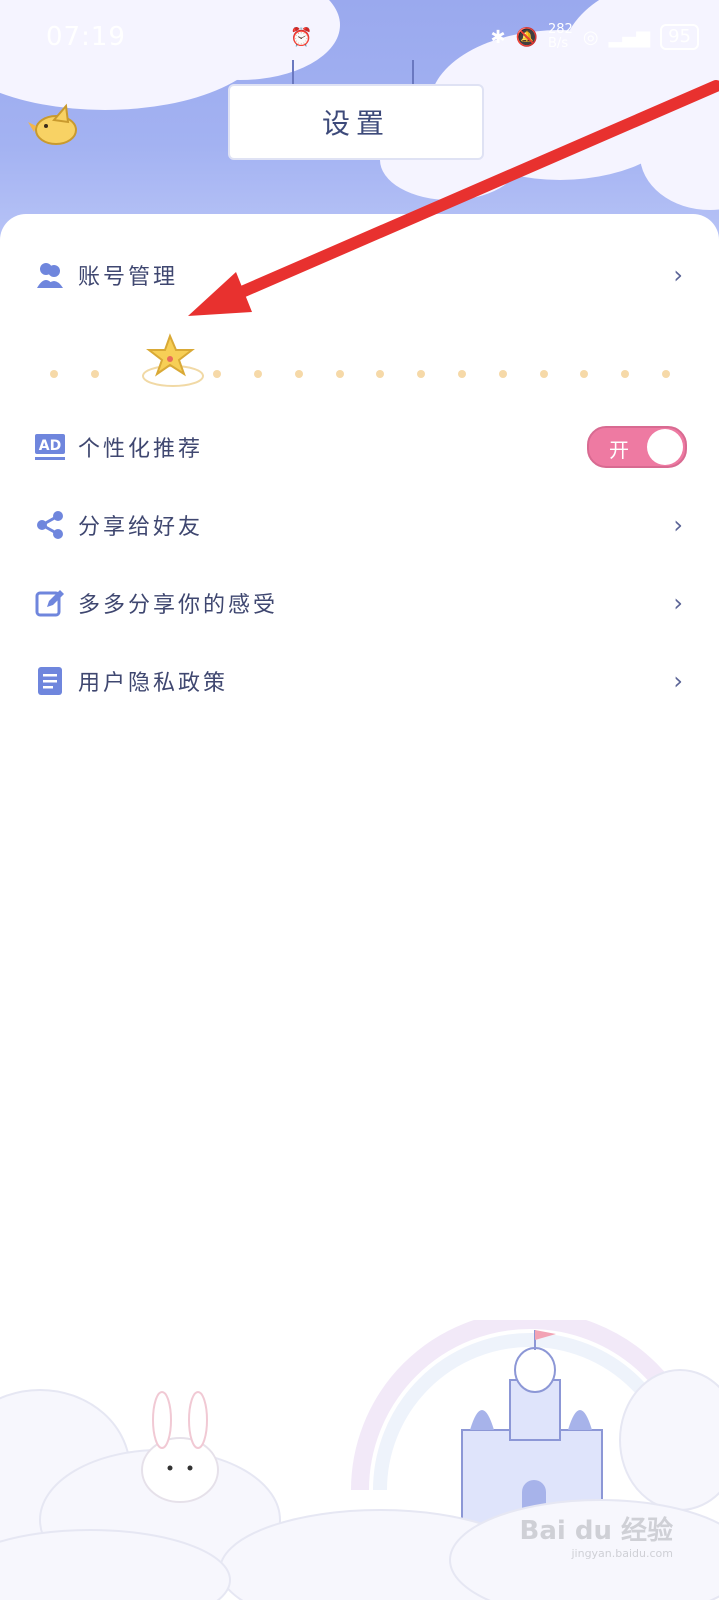 This screenshot has width=719, height=1600. Describe the element at coordinates (50, 603) in the screenshot. I see `edit-icon` at that location.